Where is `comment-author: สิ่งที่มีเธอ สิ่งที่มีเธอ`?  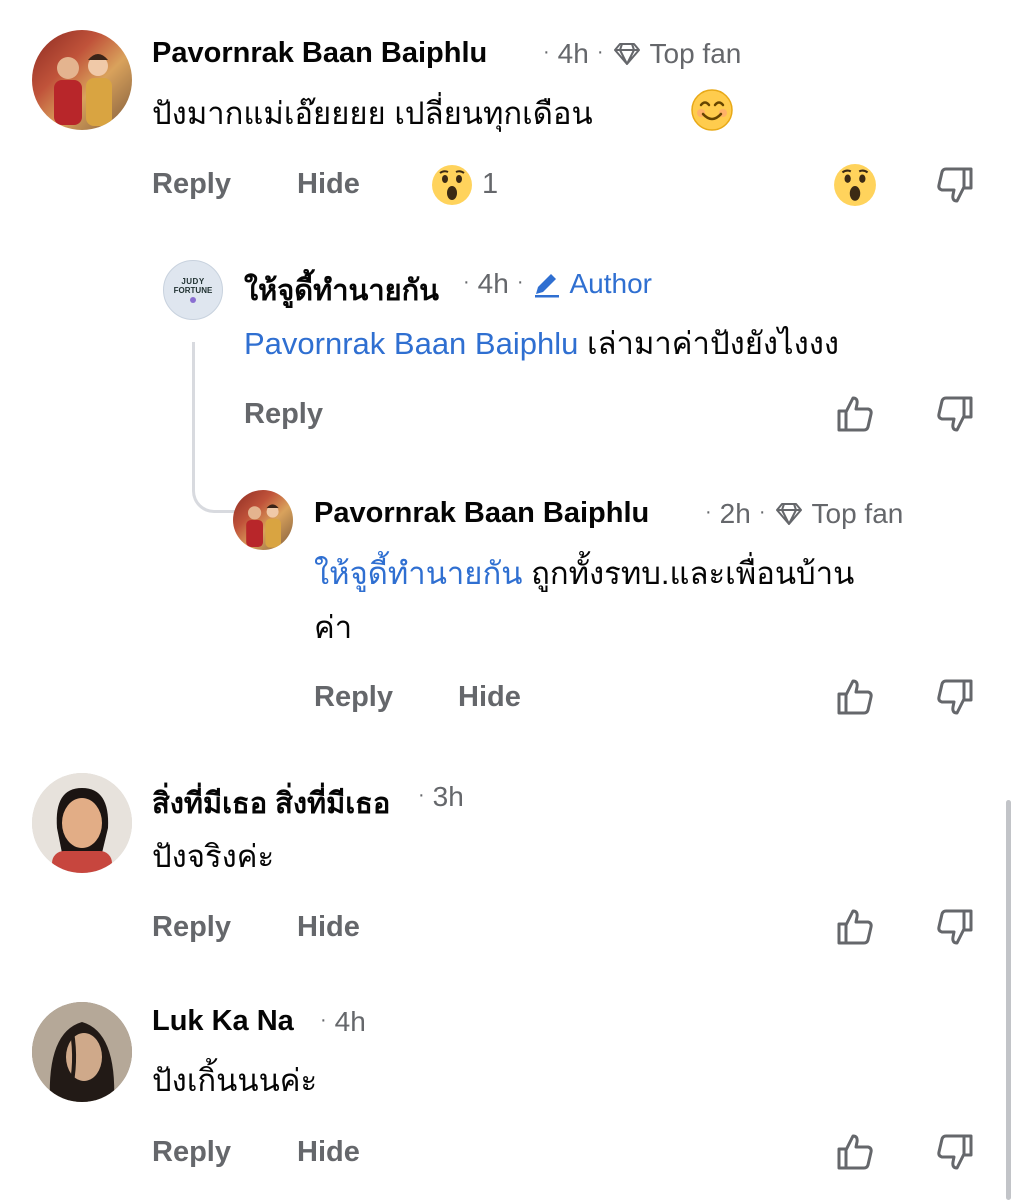
comment-author: สิ่งที่มีเธอ สิ่งที่มีเธอ is located at coordinates (271, 803).